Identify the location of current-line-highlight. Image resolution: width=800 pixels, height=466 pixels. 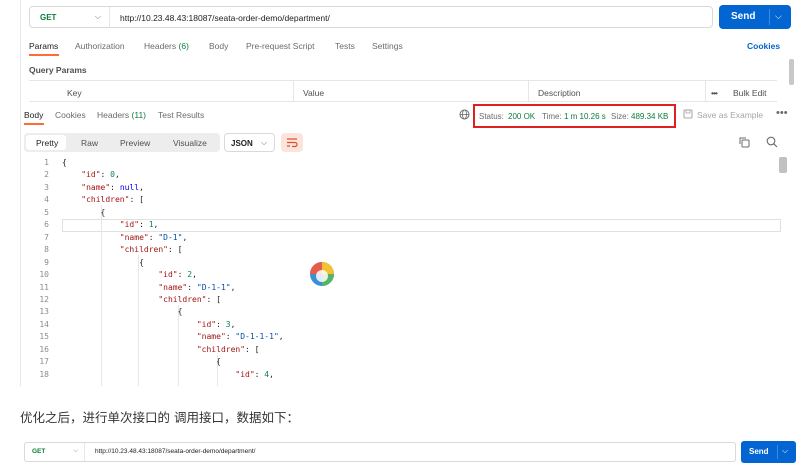
(421, 225).